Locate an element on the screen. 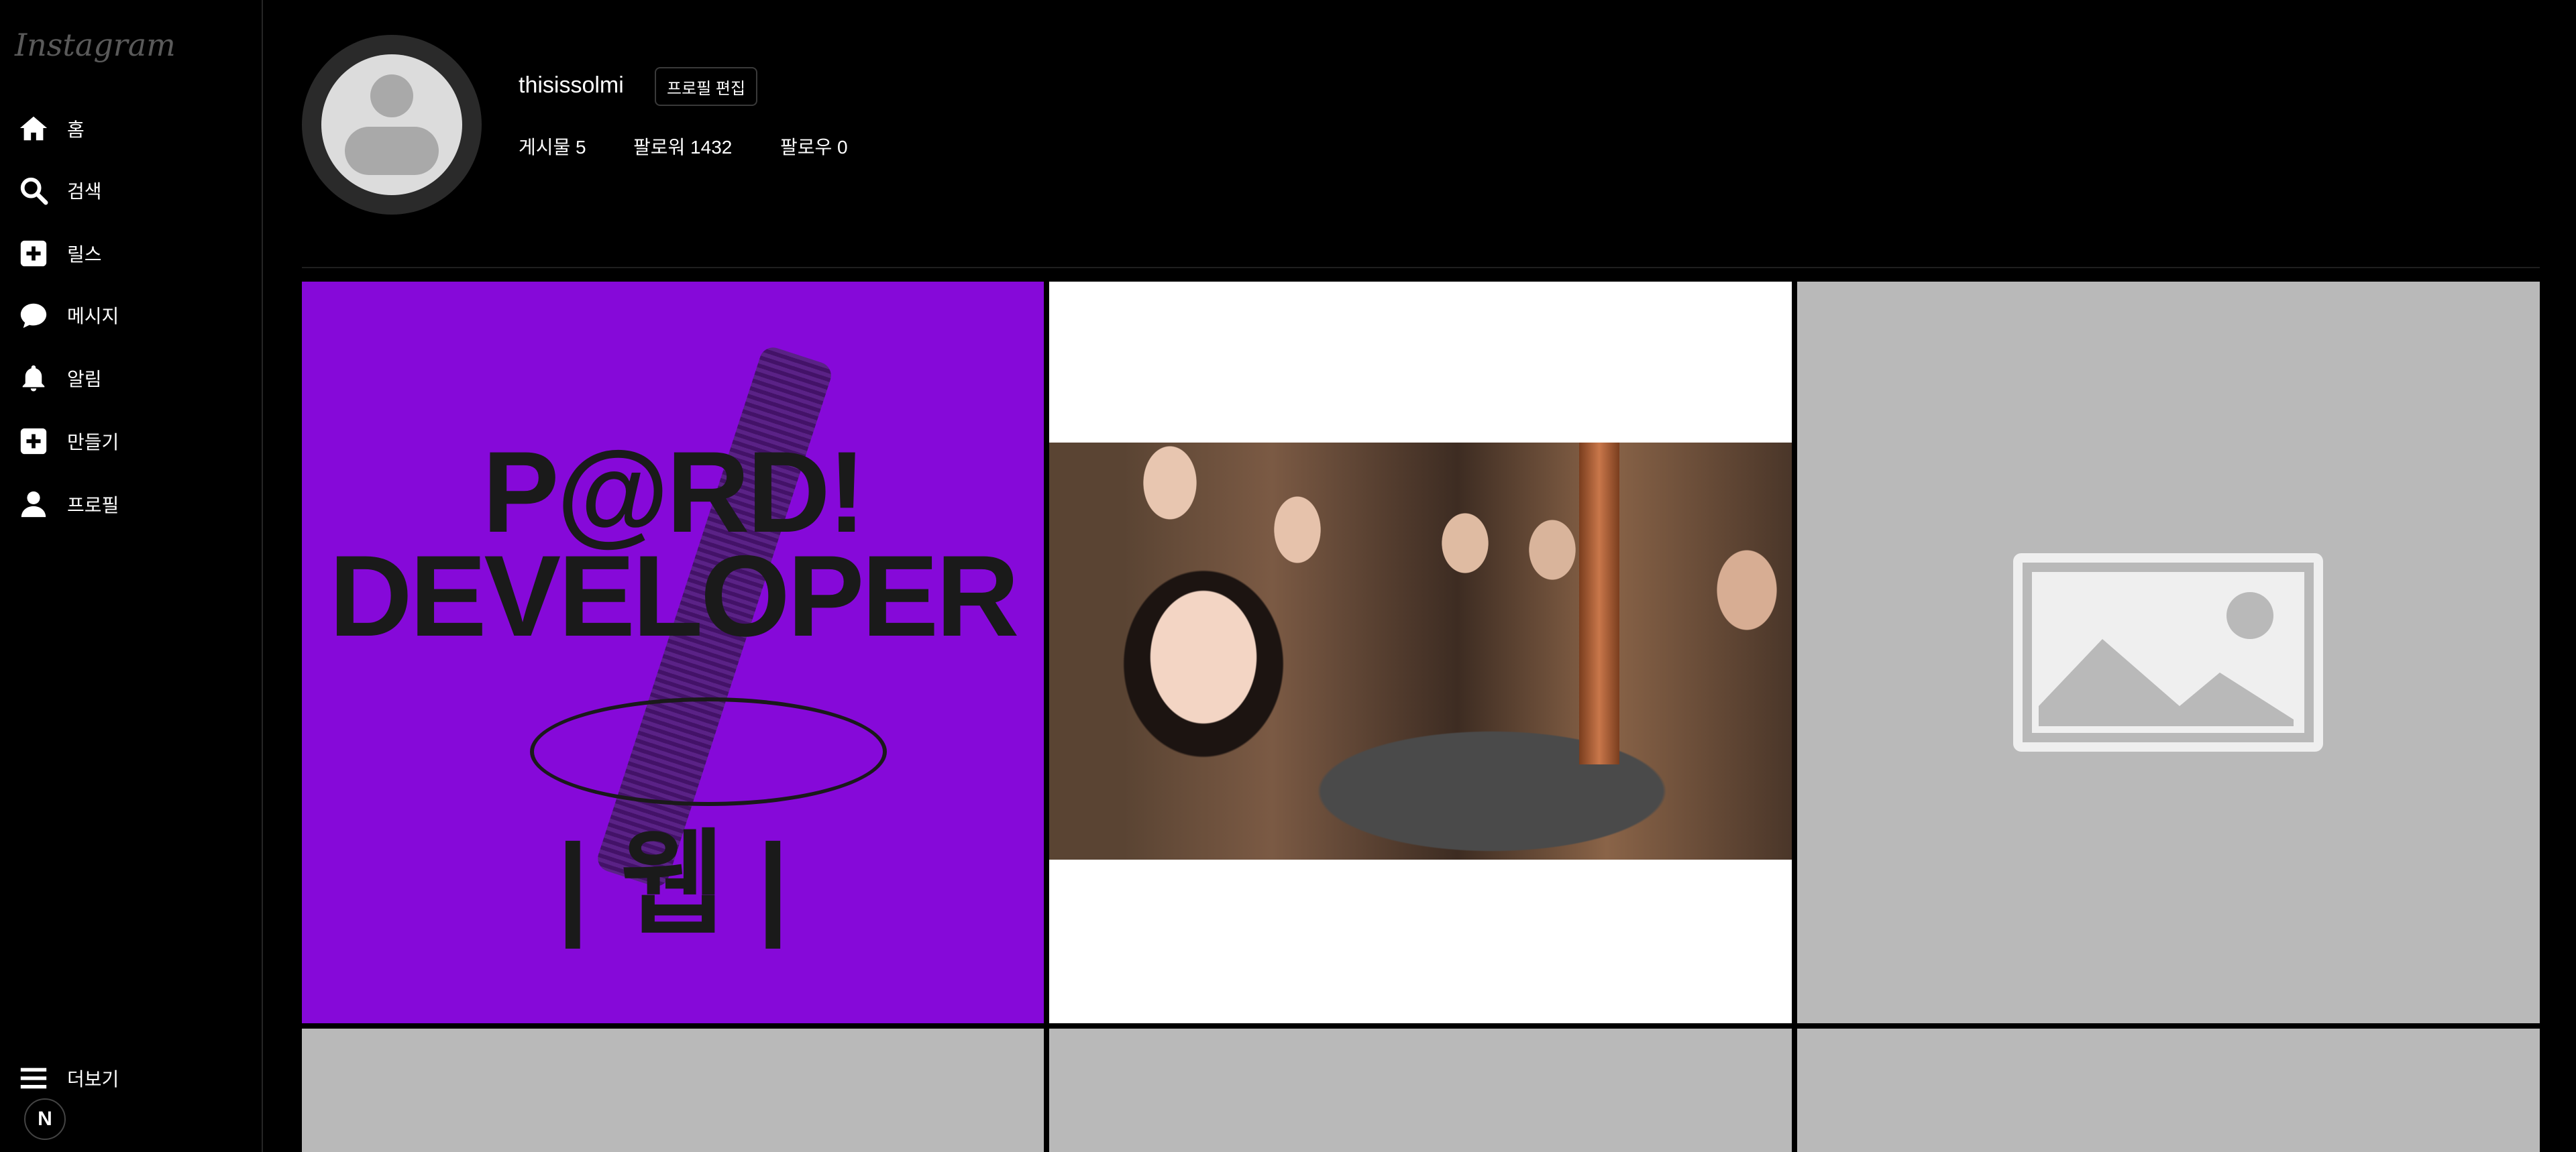 The height and width of the screenshot is (1152, 2576). default-avatar-icon is located at coordinates (391, 125).